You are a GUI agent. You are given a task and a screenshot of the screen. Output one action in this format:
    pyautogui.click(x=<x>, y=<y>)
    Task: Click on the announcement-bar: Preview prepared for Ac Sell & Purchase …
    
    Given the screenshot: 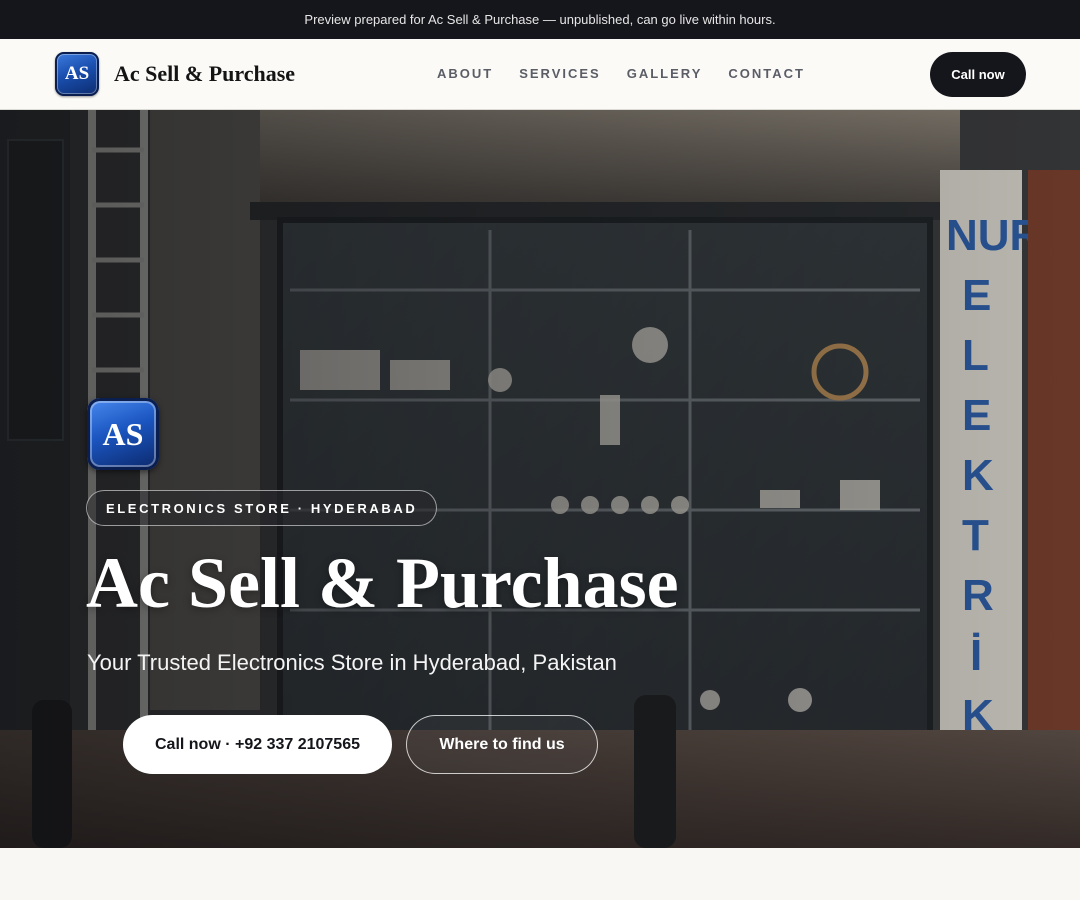 What is the action you would take?
    pyautogui.click(x=540, y=19)
    